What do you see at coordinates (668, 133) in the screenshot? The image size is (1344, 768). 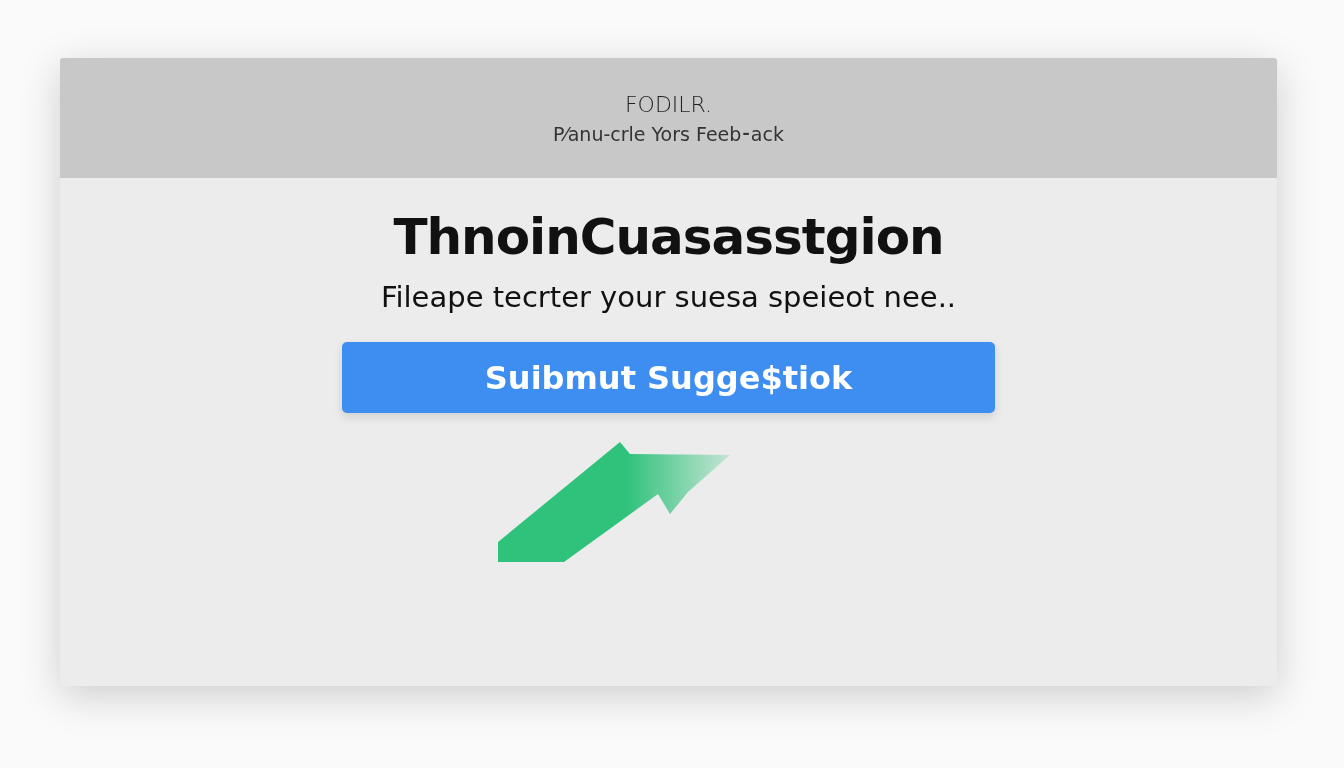 I see `header-subtitle: P⁄anu-crle Yors Feeb⁃ack` at bounding box center [668, 133].